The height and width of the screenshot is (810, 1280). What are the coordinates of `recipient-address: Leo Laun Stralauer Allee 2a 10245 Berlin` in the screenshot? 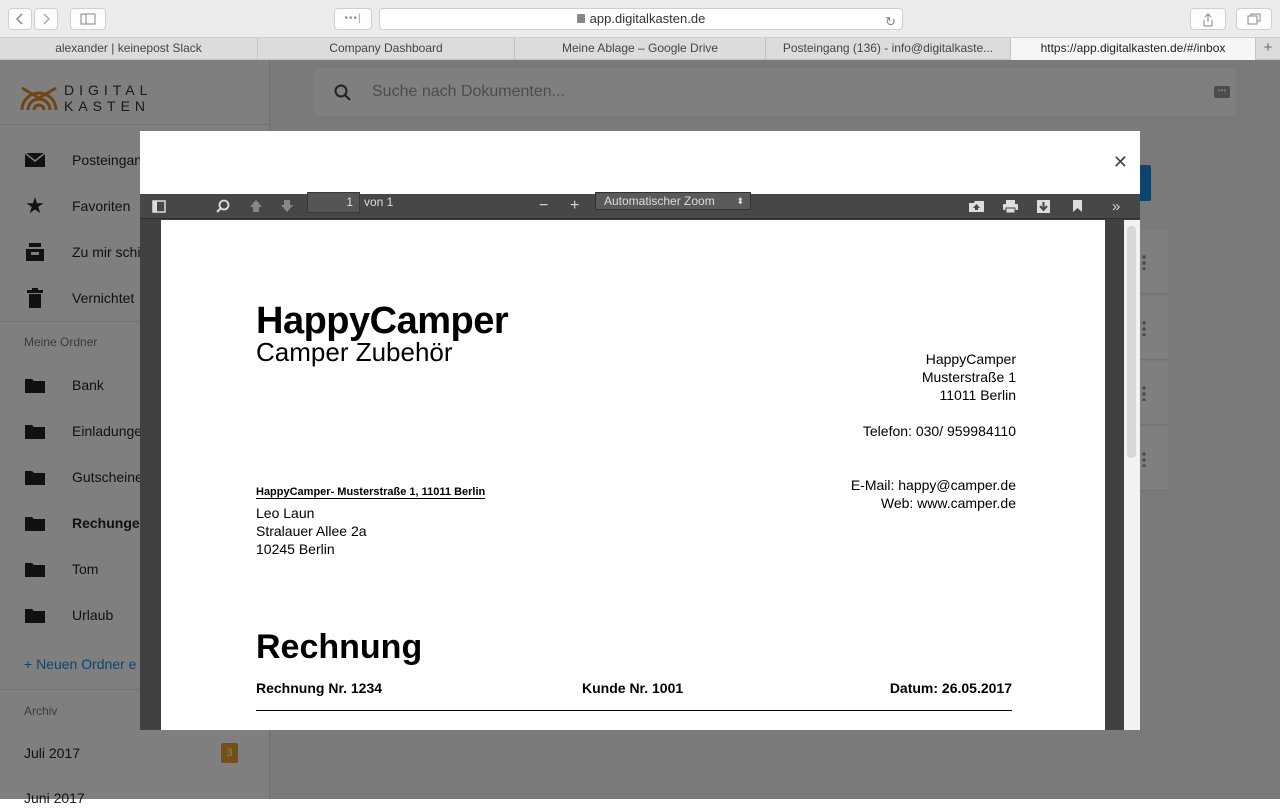 It's located at (311, 531).